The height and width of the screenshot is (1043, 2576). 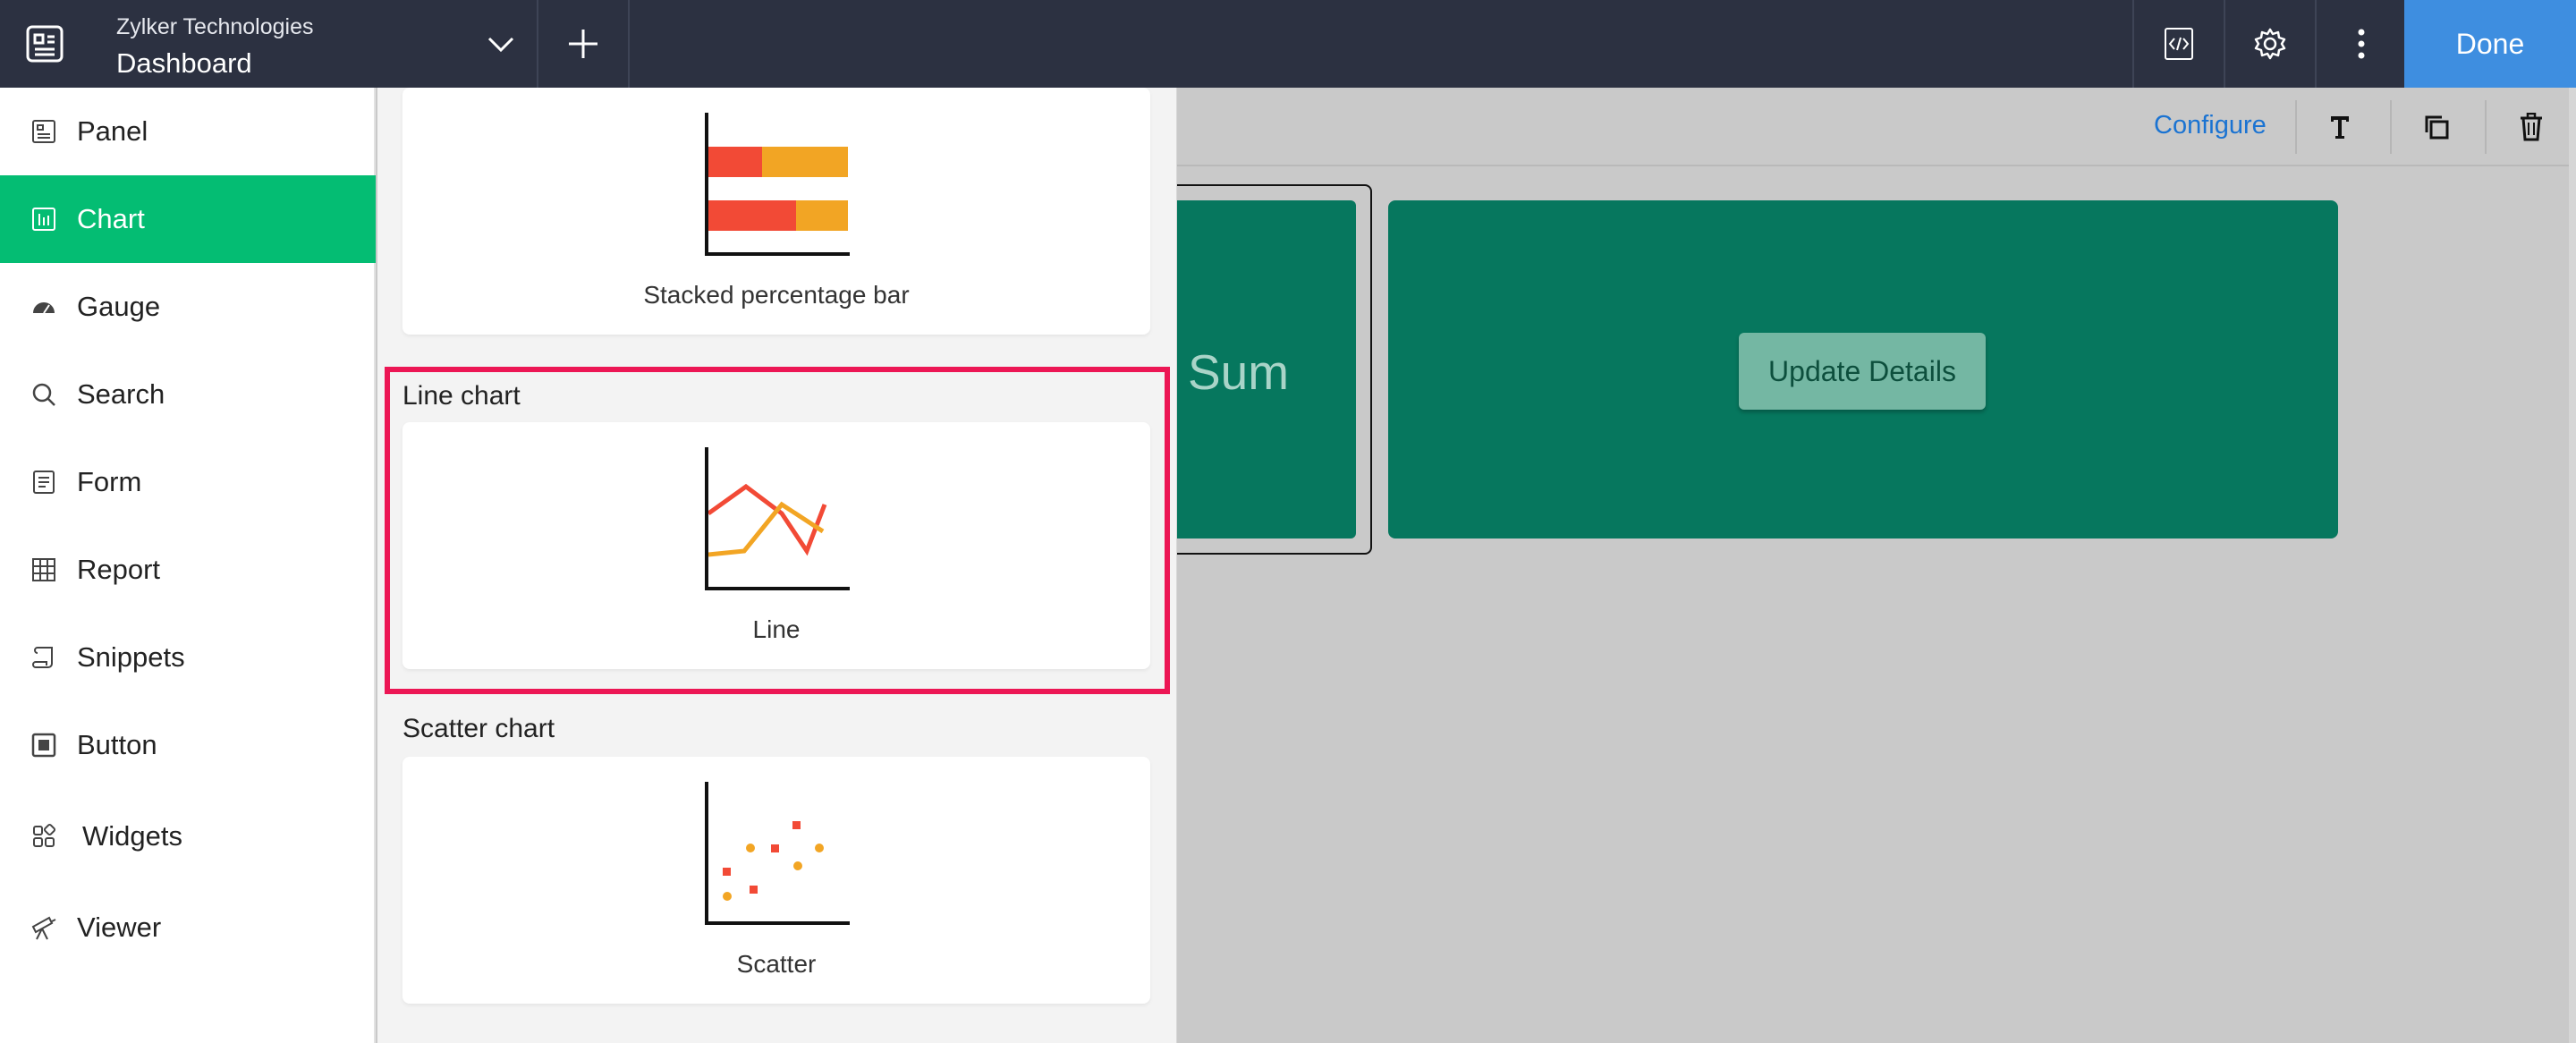 What do you see at coordinates (43, 927) in the screenshot?
I see `viewer-icon` at bounding box center [43, 927].